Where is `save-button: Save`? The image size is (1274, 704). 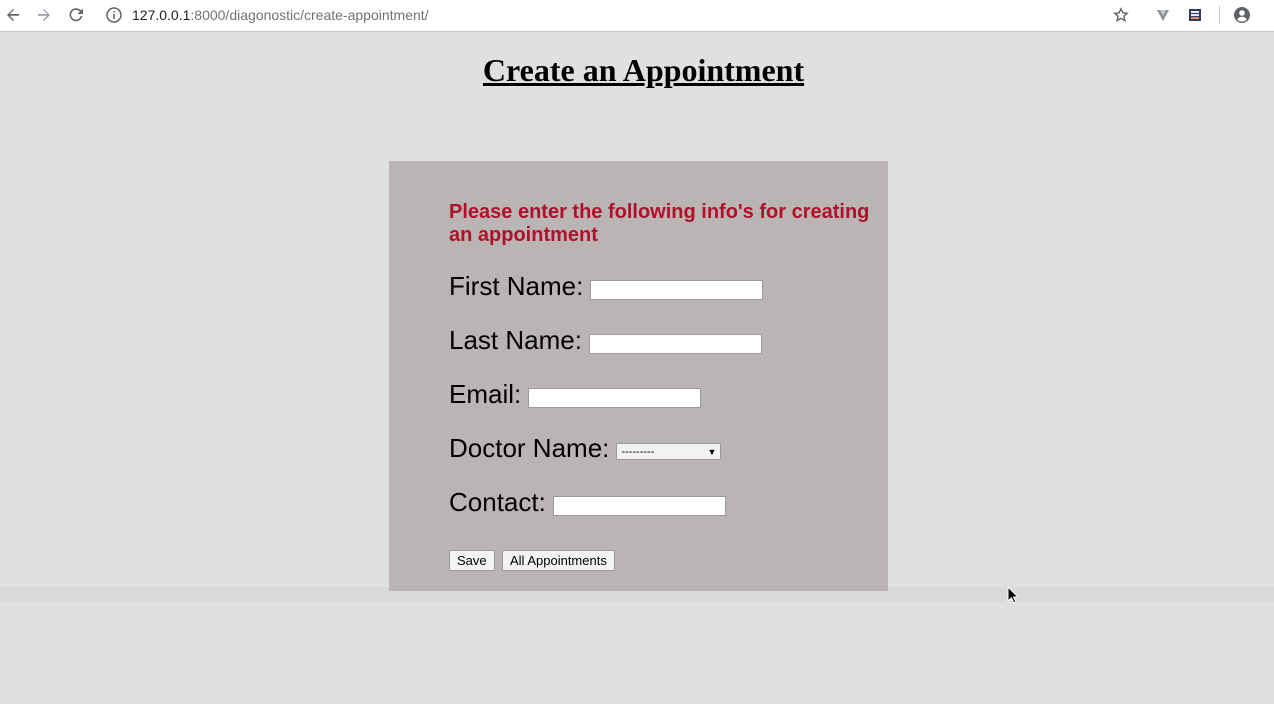 save-button: Save is located at coordinates (472, 560).